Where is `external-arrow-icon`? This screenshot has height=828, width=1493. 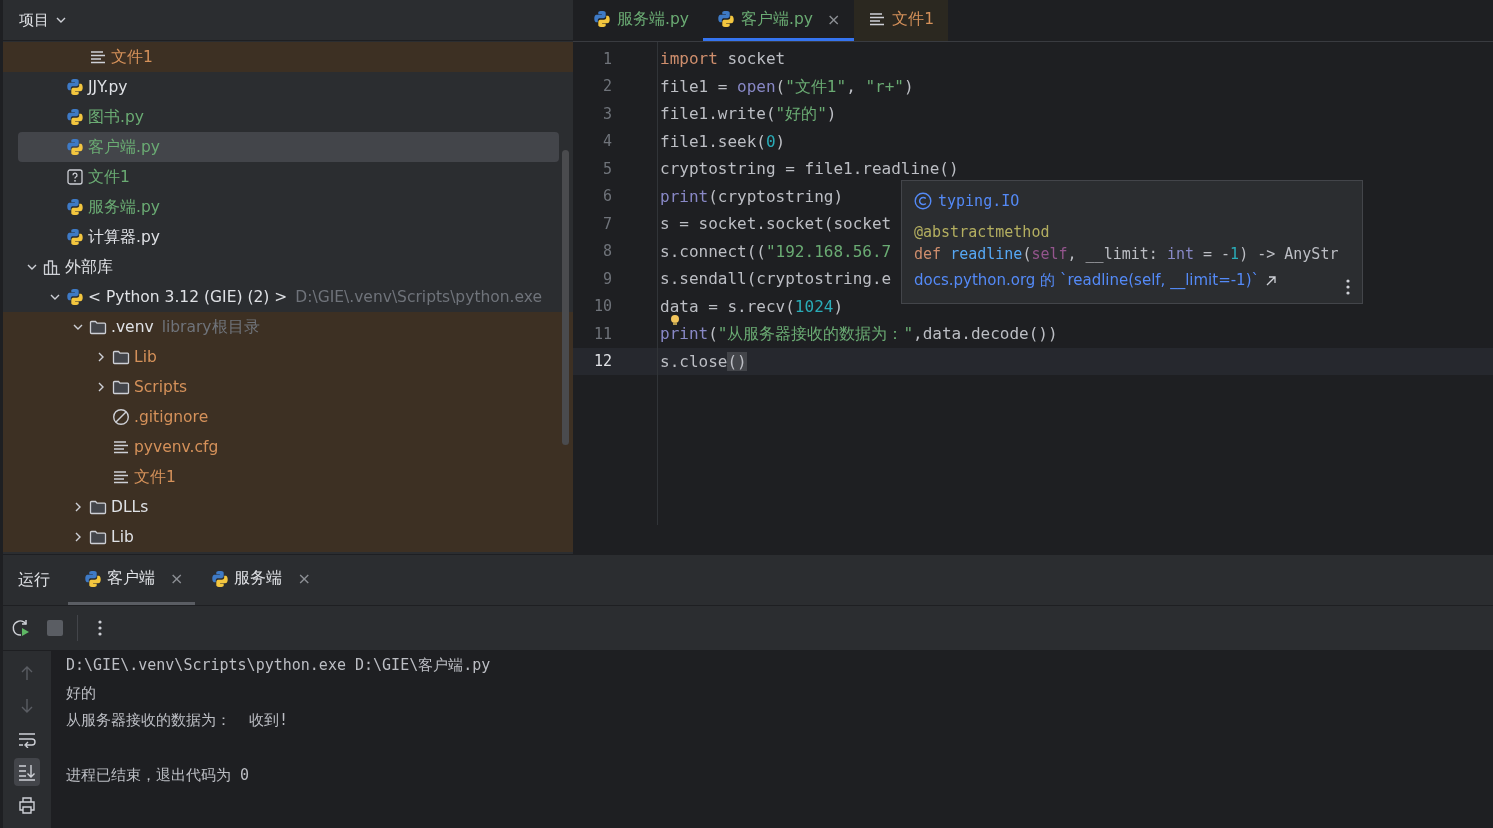
external-arrow-icon is located at coordinates (1271, 280).